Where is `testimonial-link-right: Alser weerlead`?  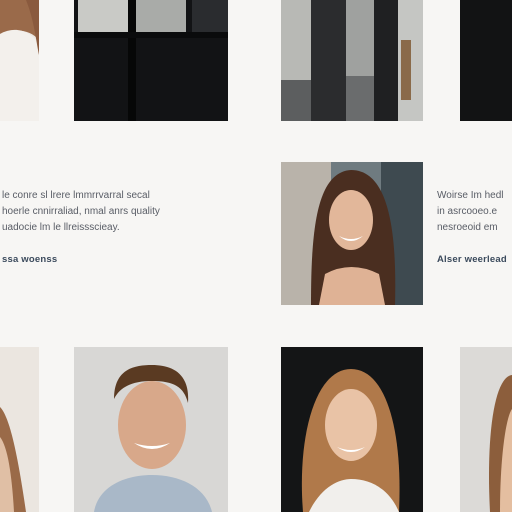 testimonial-link-right: Alser weerlead is located at coordinates (472, 259).